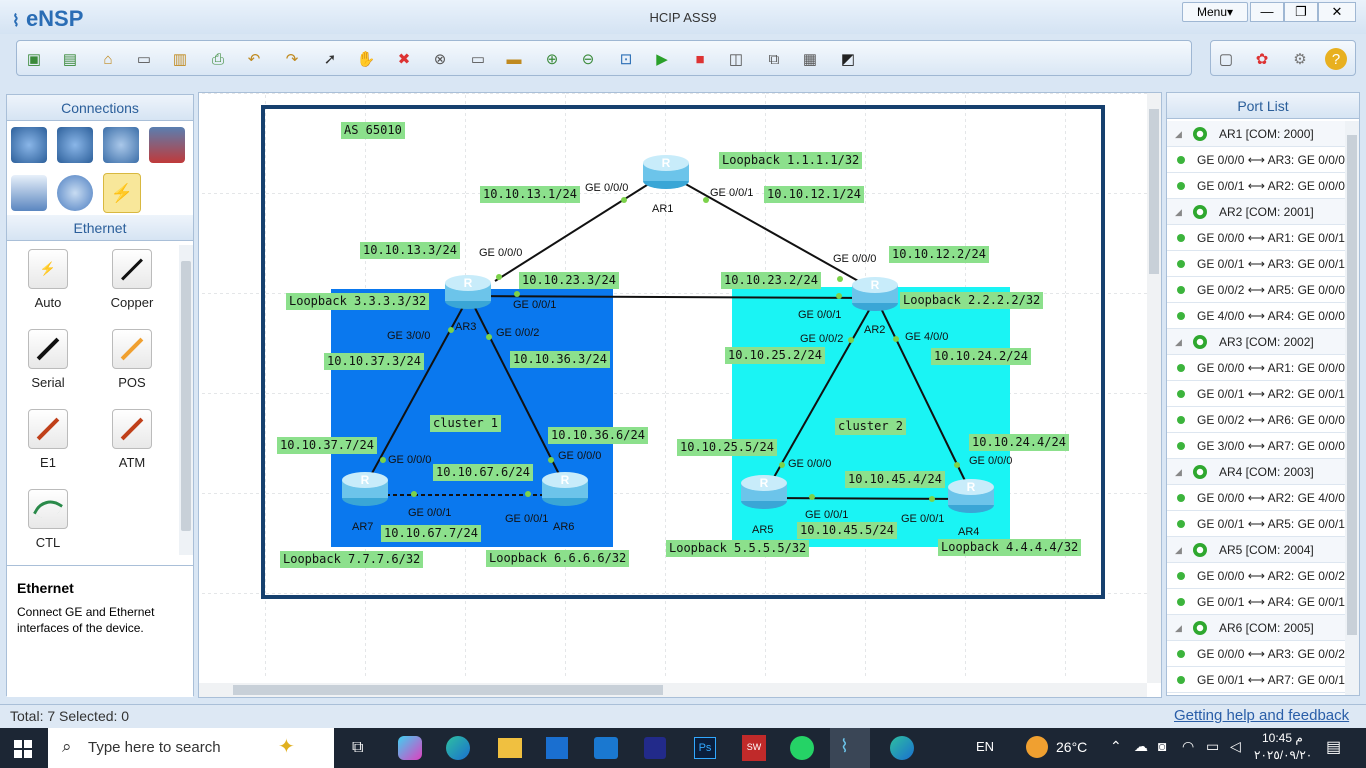 The width and height of the screenshot is (1366, 768). I want to click on copilot-icon, so click(410, 748).